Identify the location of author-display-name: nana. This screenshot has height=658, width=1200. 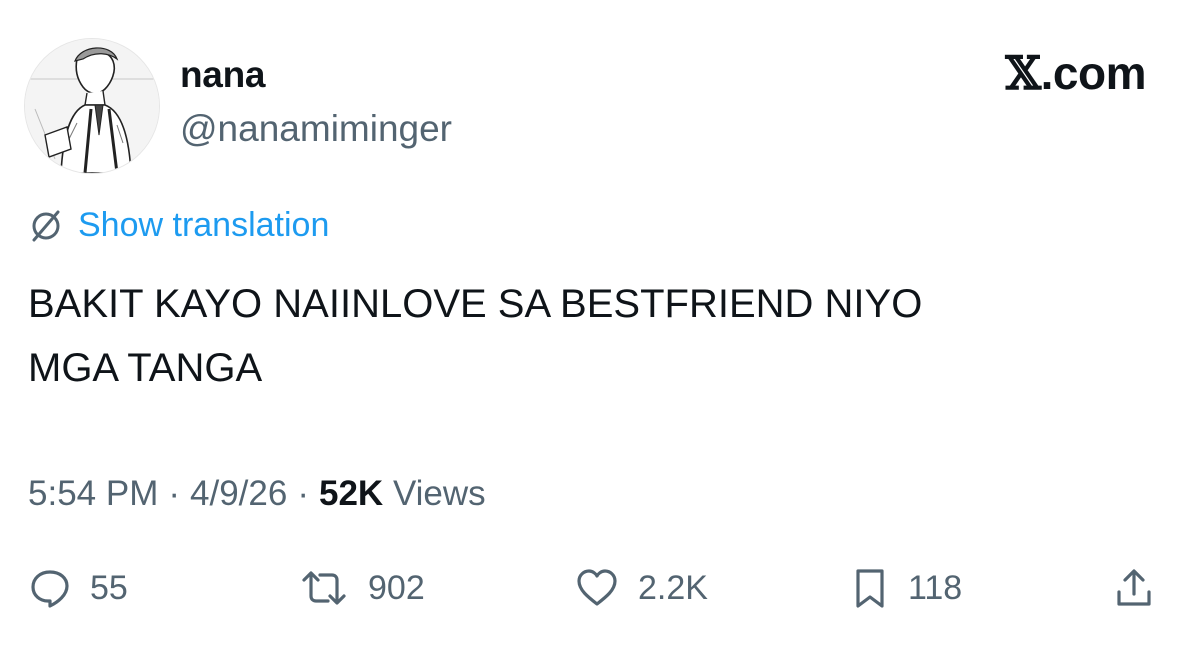
(222, 75).